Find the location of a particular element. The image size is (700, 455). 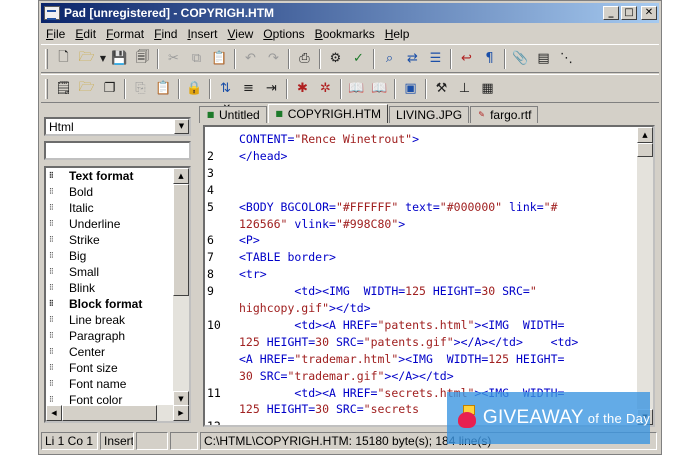

tab-untitled: ■ Untitled is located at coordinates (233, 114).